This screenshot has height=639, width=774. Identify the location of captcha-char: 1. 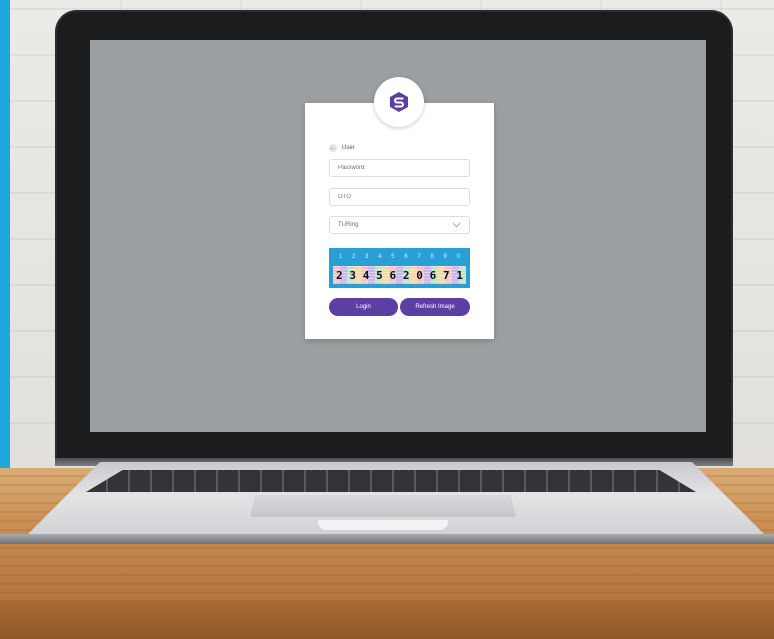
(459, 275).